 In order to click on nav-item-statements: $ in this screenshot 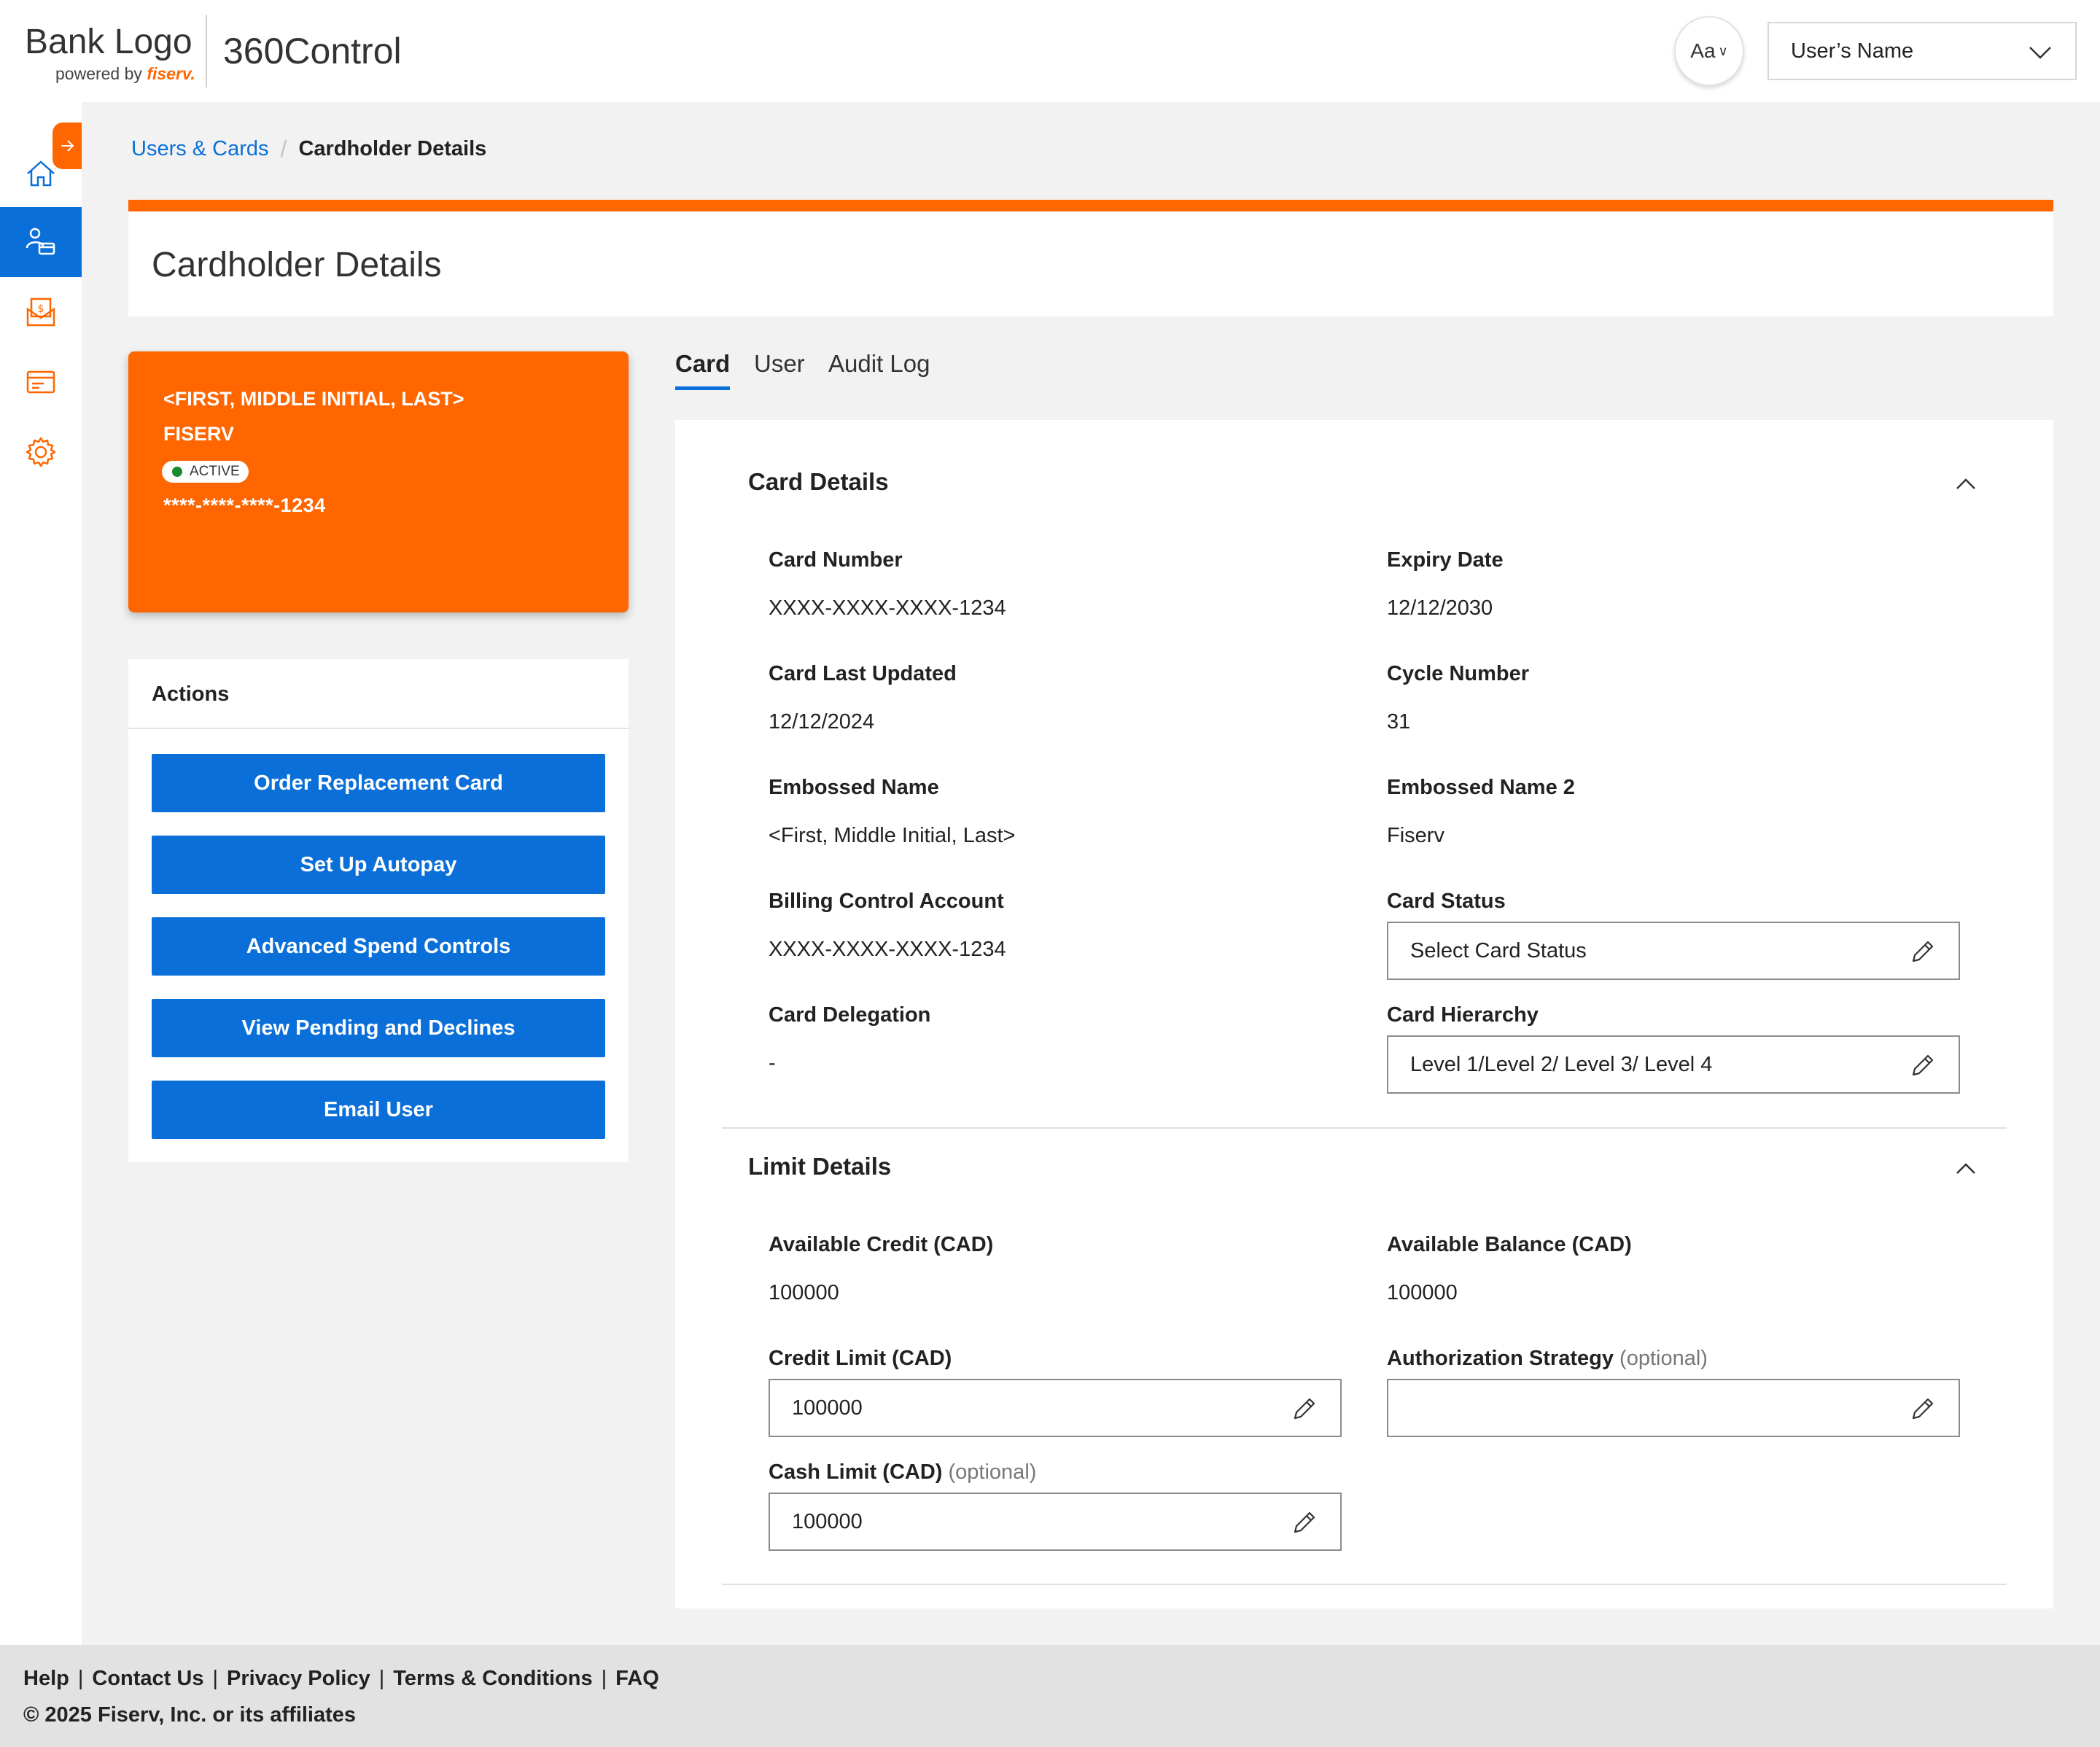, I will do `click(41, 312)`.